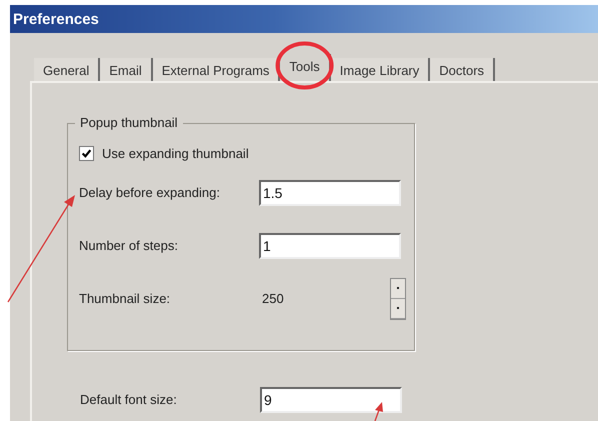 The image size is (598, 421). What do you see at coordinates (305, 66) in the screenshot?
I see `highlight-circle` at bounding box center [305, 66].